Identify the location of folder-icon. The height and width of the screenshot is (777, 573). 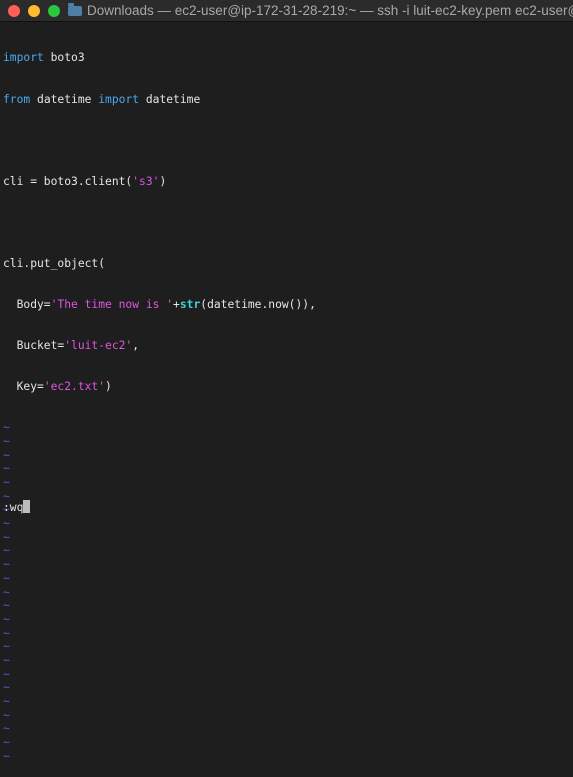
(75, 9).